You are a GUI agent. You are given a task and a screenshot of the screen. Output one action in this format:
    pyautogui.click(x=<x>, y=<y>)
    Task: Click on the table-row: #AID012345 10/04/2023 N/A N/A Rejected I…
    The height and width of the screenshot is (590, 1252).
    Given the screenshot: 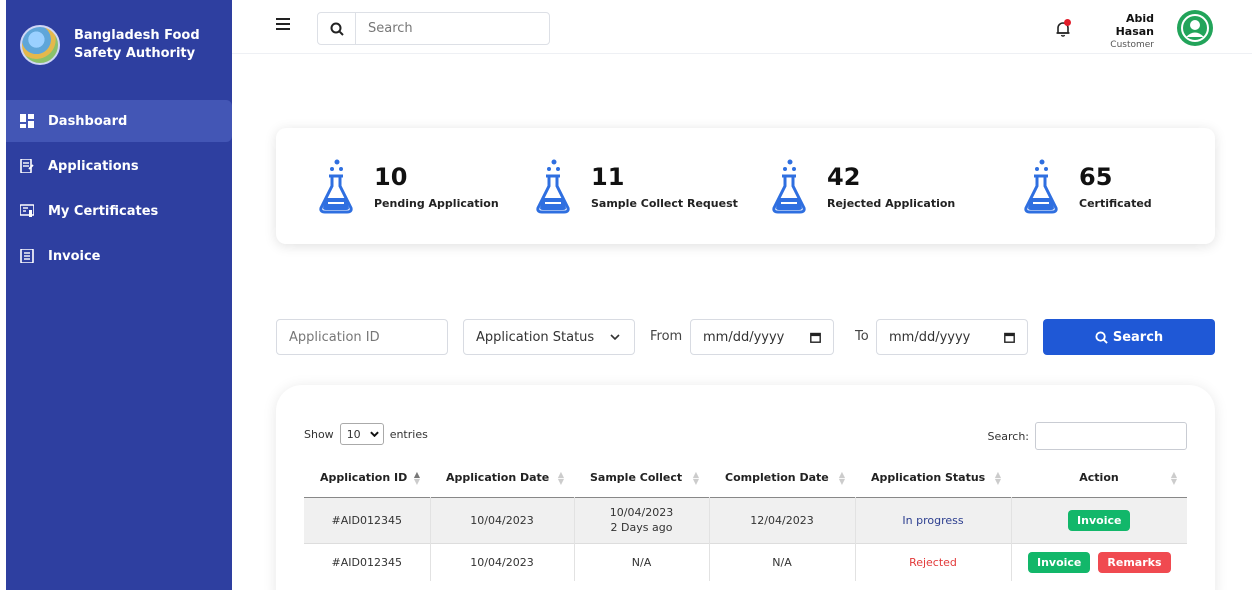 What is the action you would take?
    pyautogui.click(x=745, y=561)
    